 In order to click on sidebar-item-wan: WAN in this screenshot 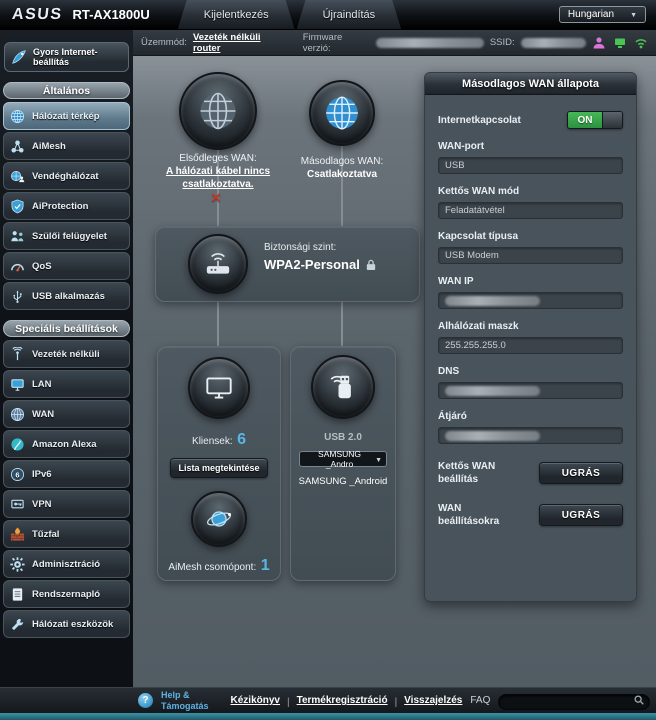, I will do `click(66, 414)`.